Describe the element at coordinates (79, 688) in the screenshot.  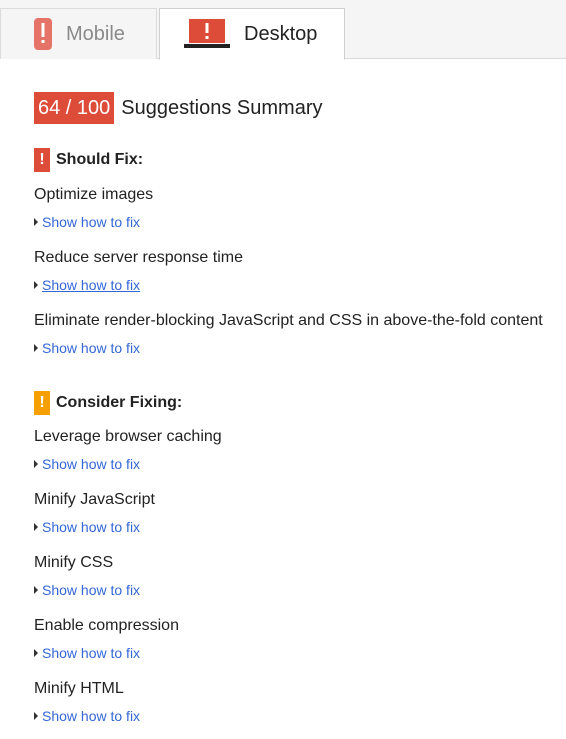
I see `rule-title: Minify HTML` at that location.